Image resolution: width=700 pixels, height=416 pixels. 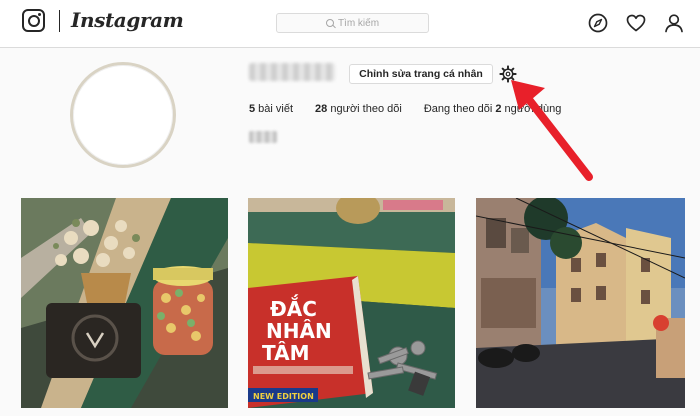 I want to click on post-image, so click(x=124, y=303).